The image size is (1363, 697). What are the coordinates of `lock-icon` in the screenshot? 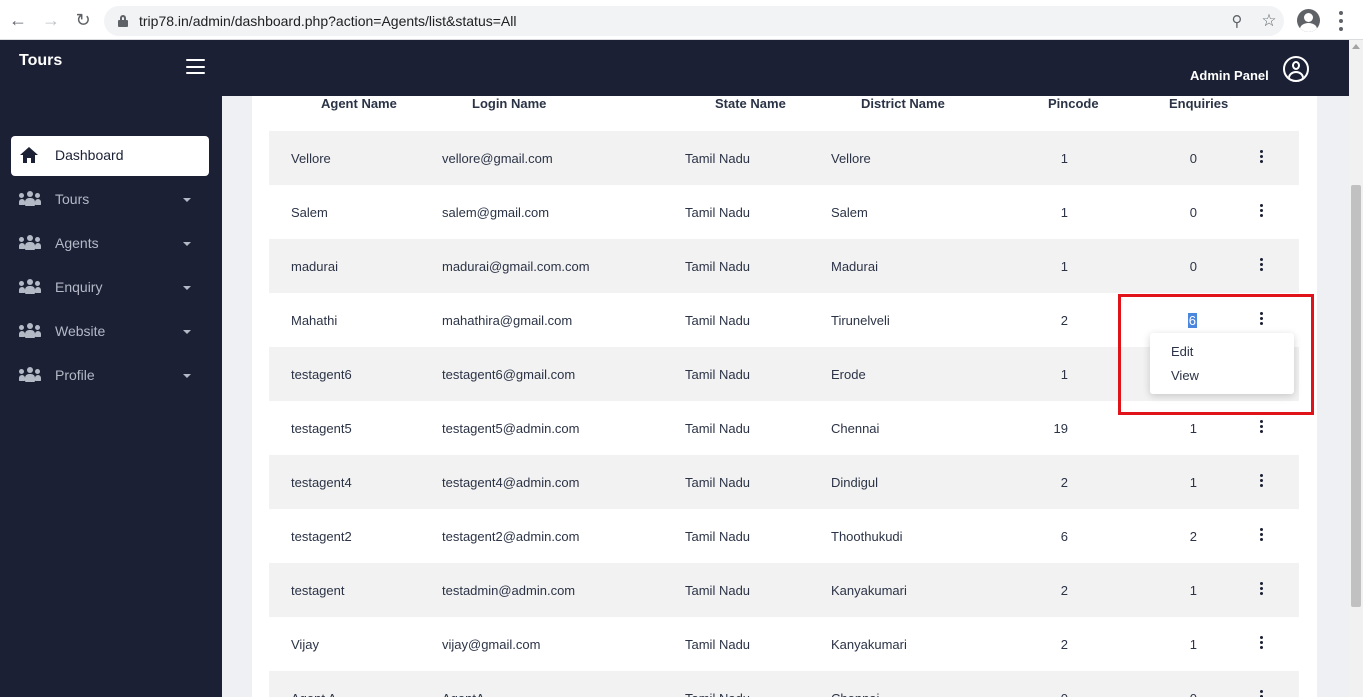 It's located at (123, 21).